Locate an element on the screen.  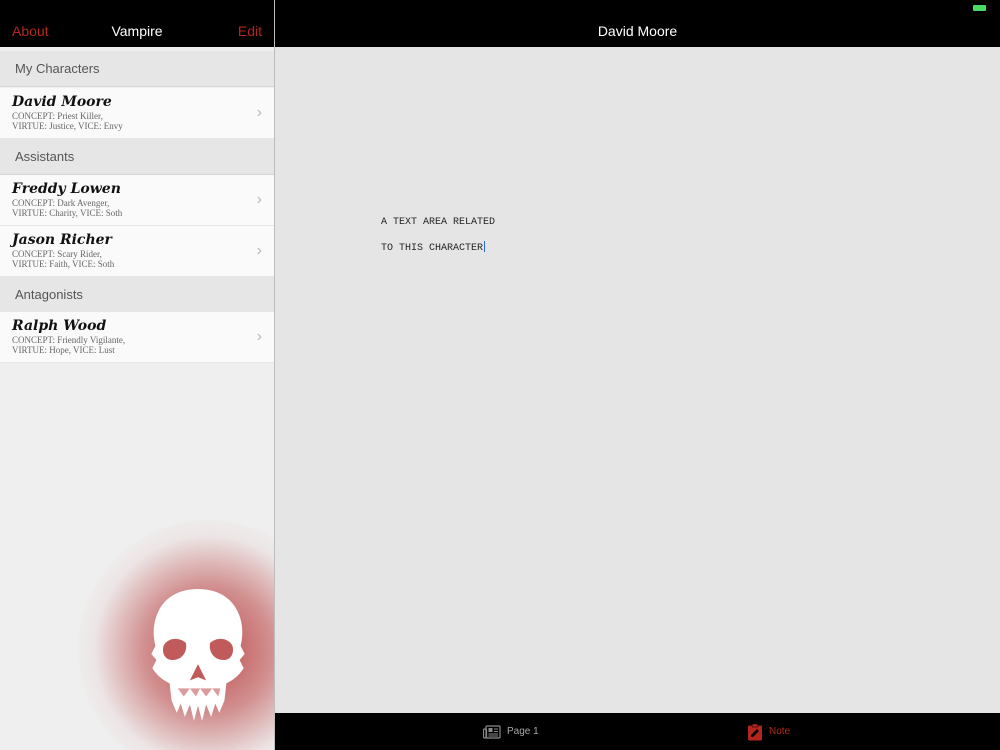
character-concept: CONCEPT: Dark Avenger, is located at coordinates (61, 203).